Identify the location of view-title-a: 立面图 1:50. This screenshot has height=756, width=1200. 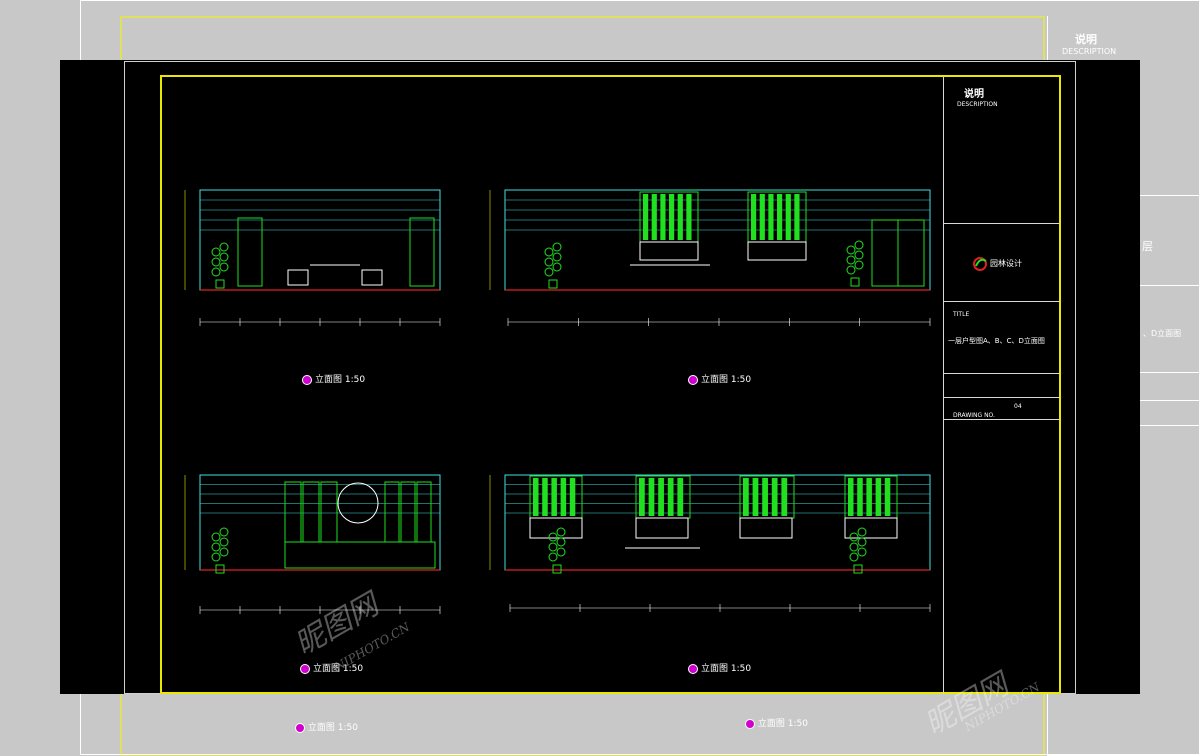
(333, 378).